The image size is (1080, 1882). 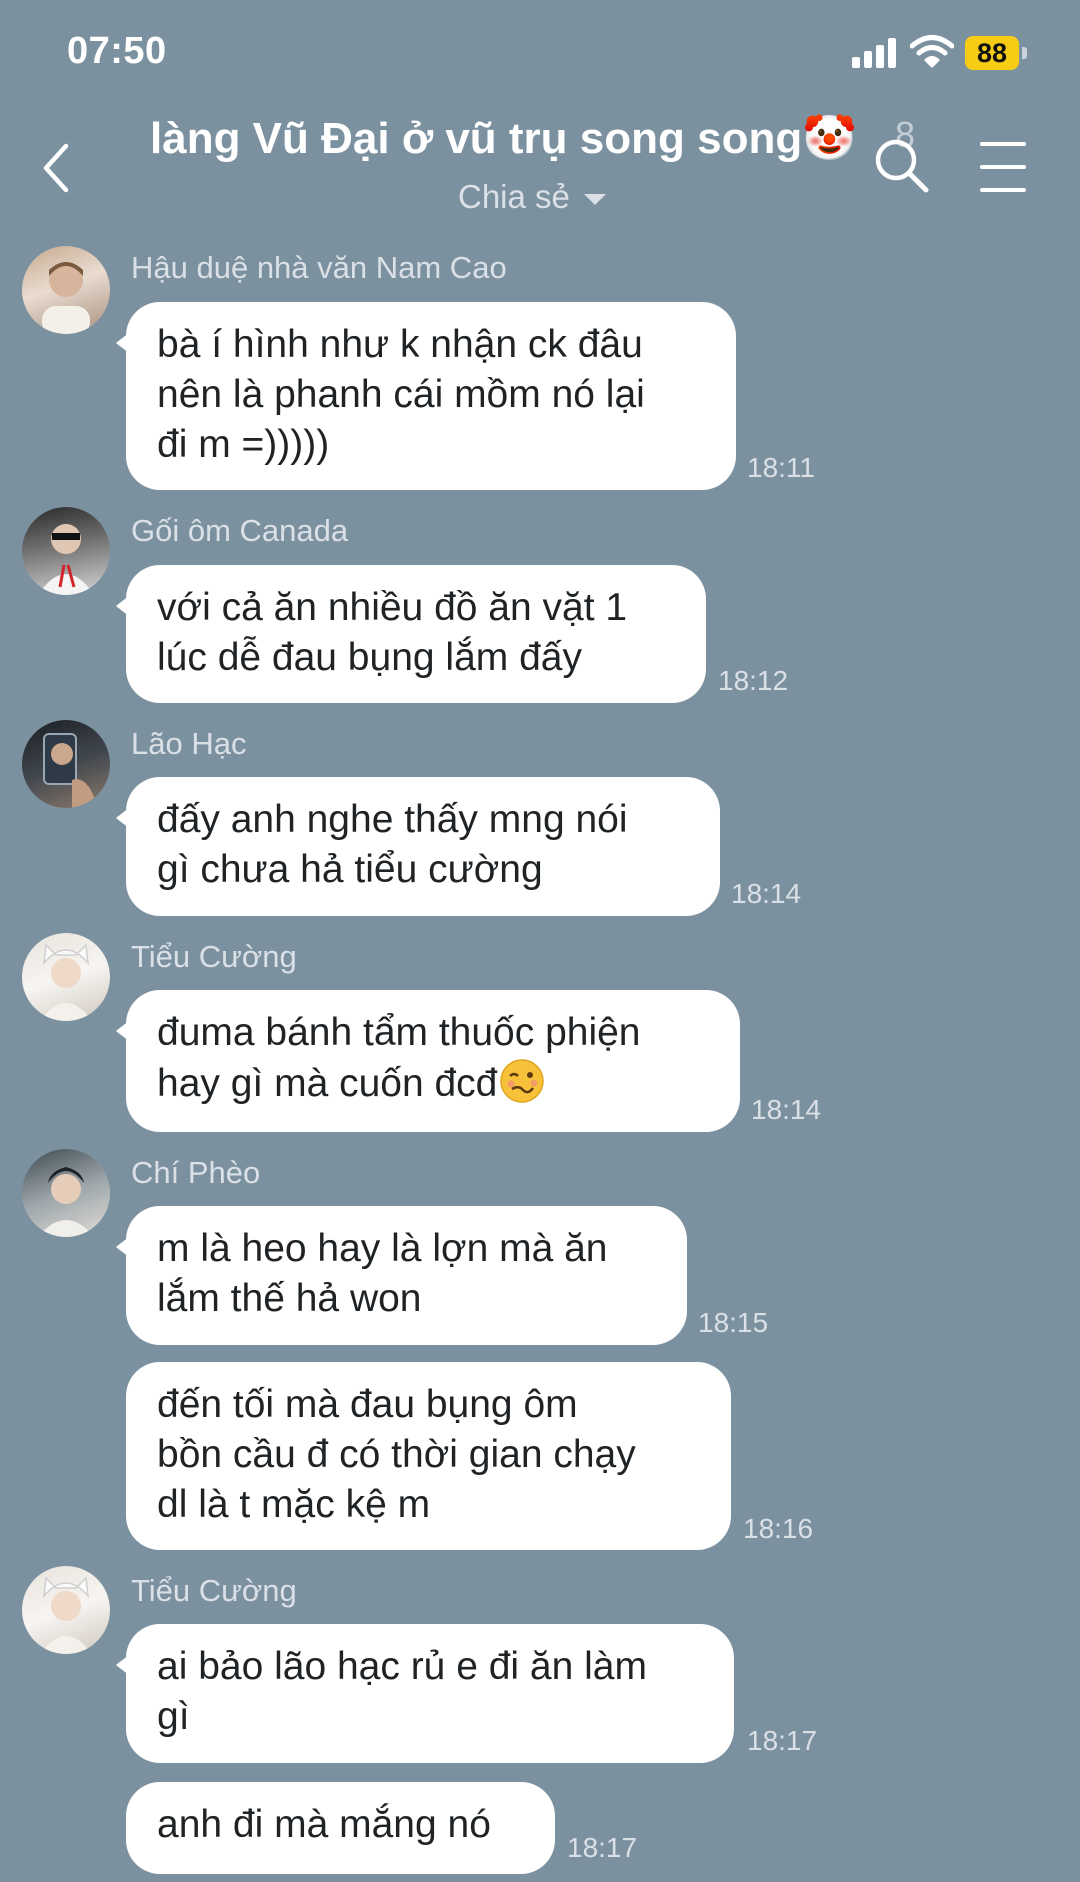 I want to click on back-chevron-icon, so click(x=58, y=168).